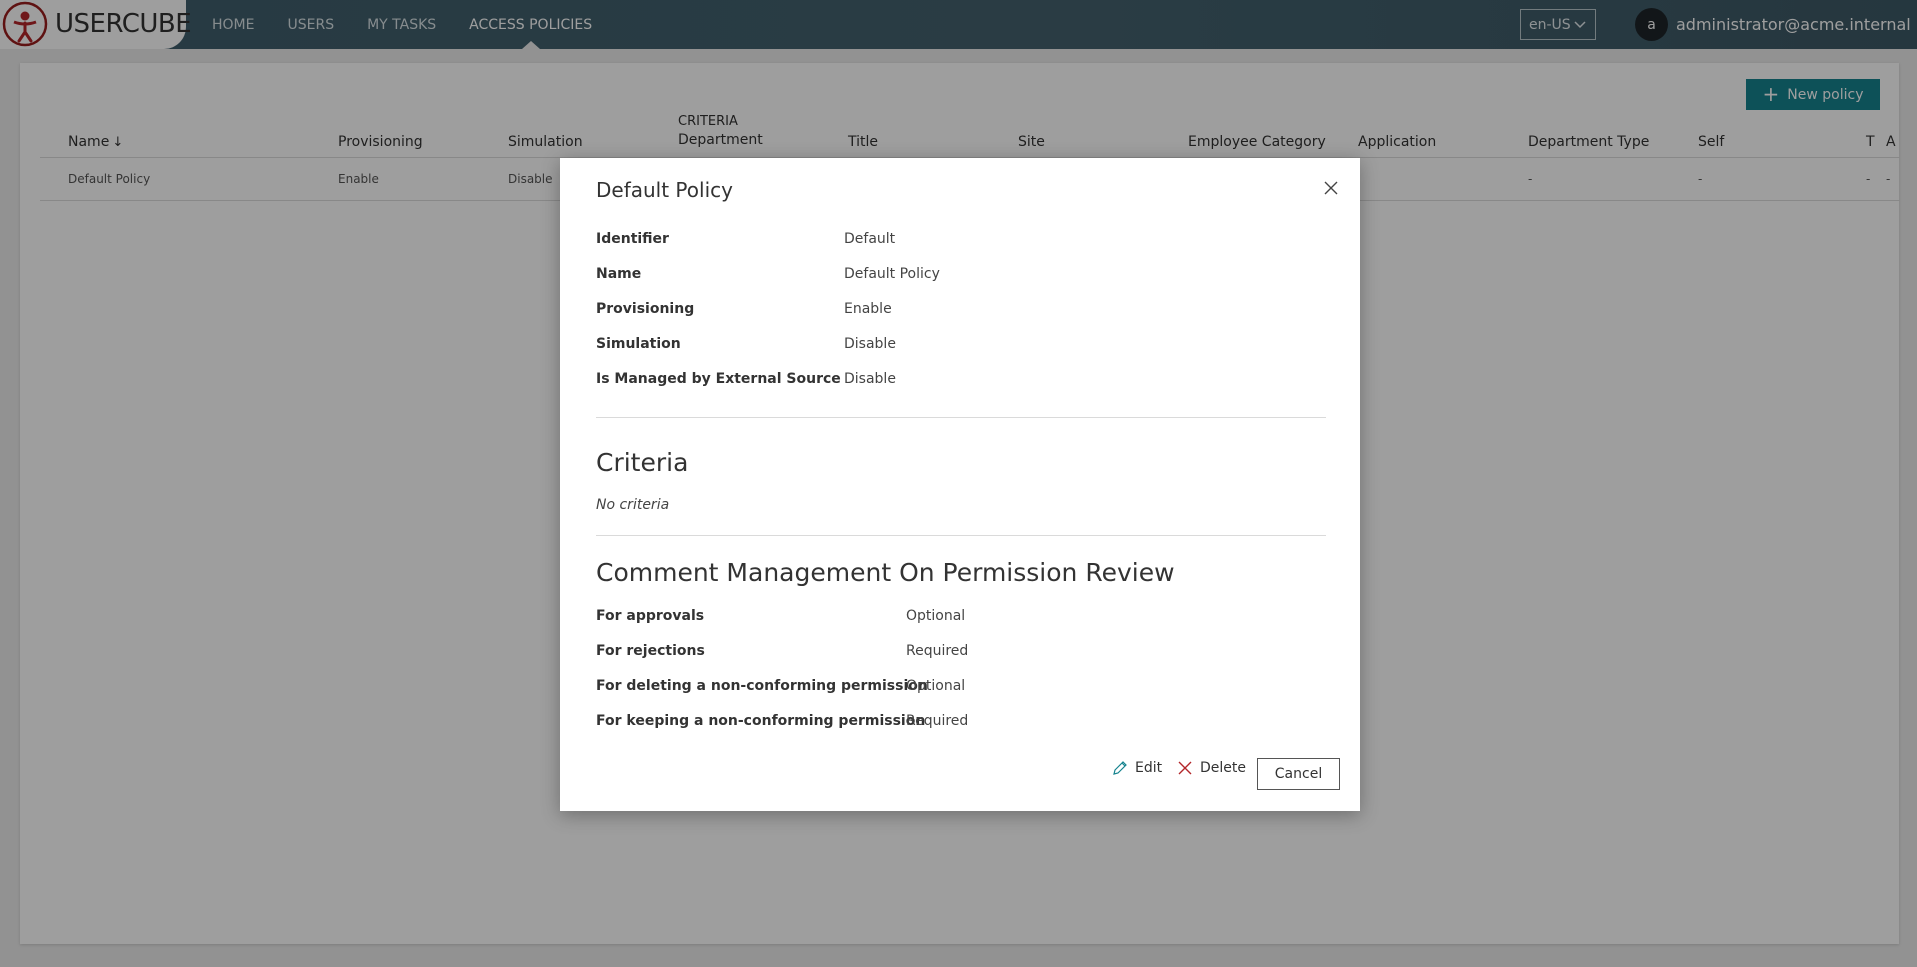  What do you see at coordinates (892, 274) in the screenshot?
I see `property-value: Default Policy` at bounding box center [892, 274].